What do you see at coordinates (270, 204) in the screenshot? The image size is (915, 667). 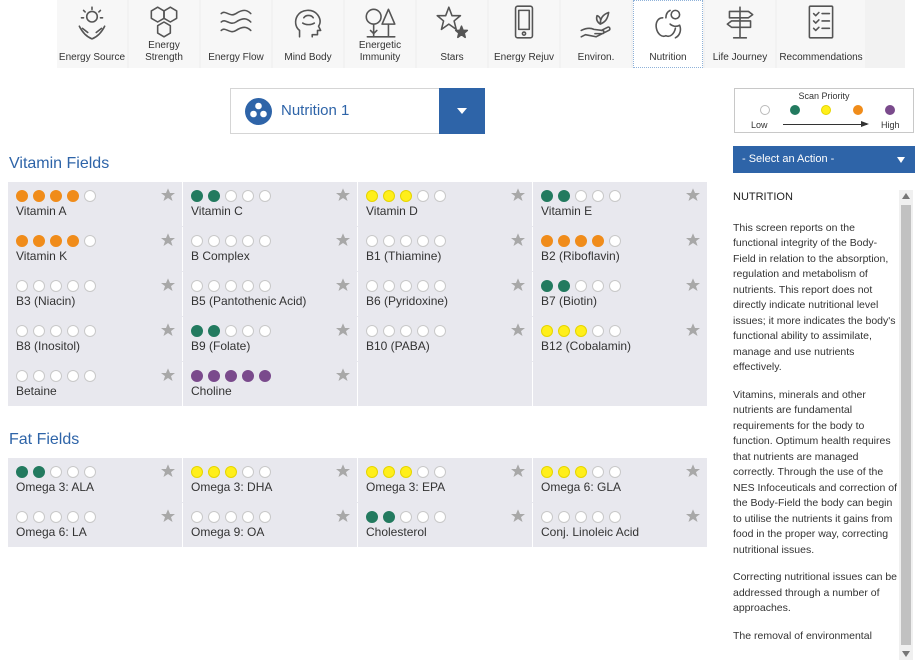 I see `field-cell: Vitamin C` at bounding box center [270, 204].